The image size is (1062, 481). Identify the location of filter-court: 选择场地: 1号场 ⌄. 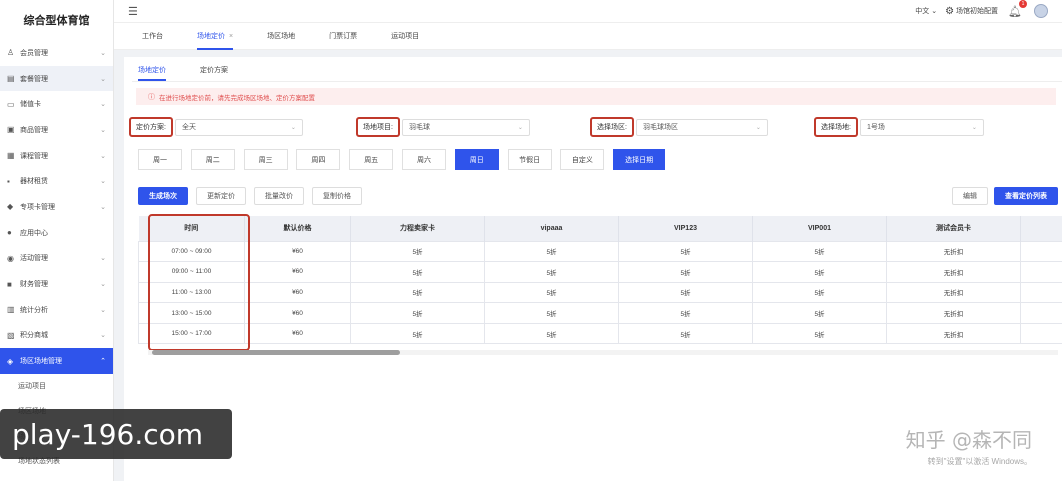
(899, 127).